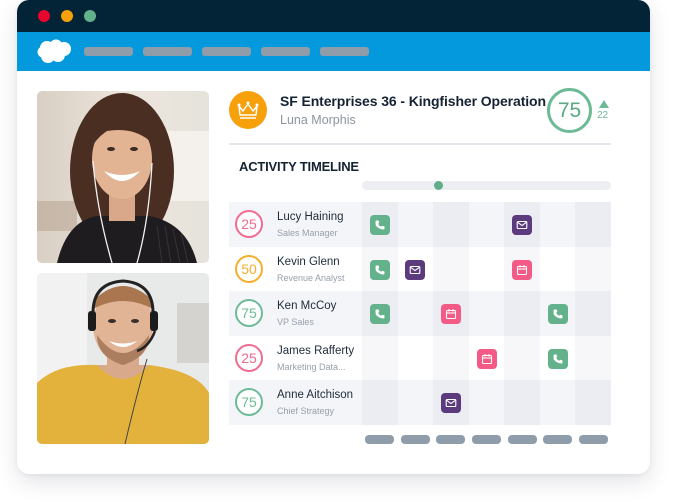 The height and width of the screenshot is (502, 677). Describe the element at coordinates (604, 104) in the screenshot. I see `trend-up-icon` at that location.